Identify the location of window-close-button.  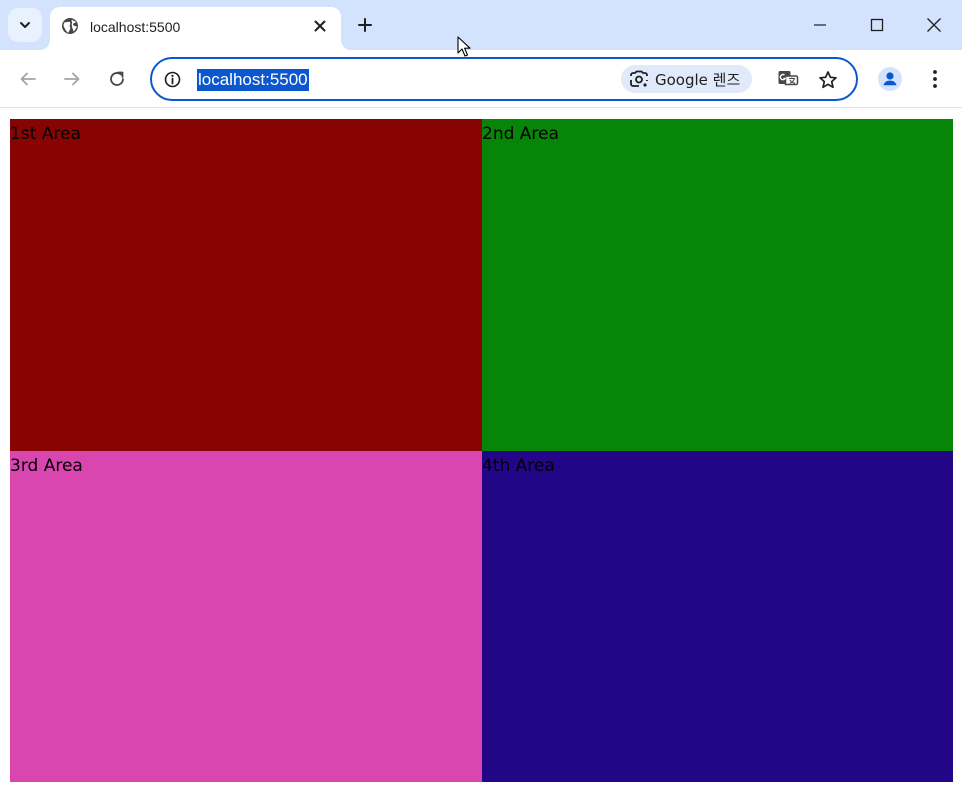
(934, 25).